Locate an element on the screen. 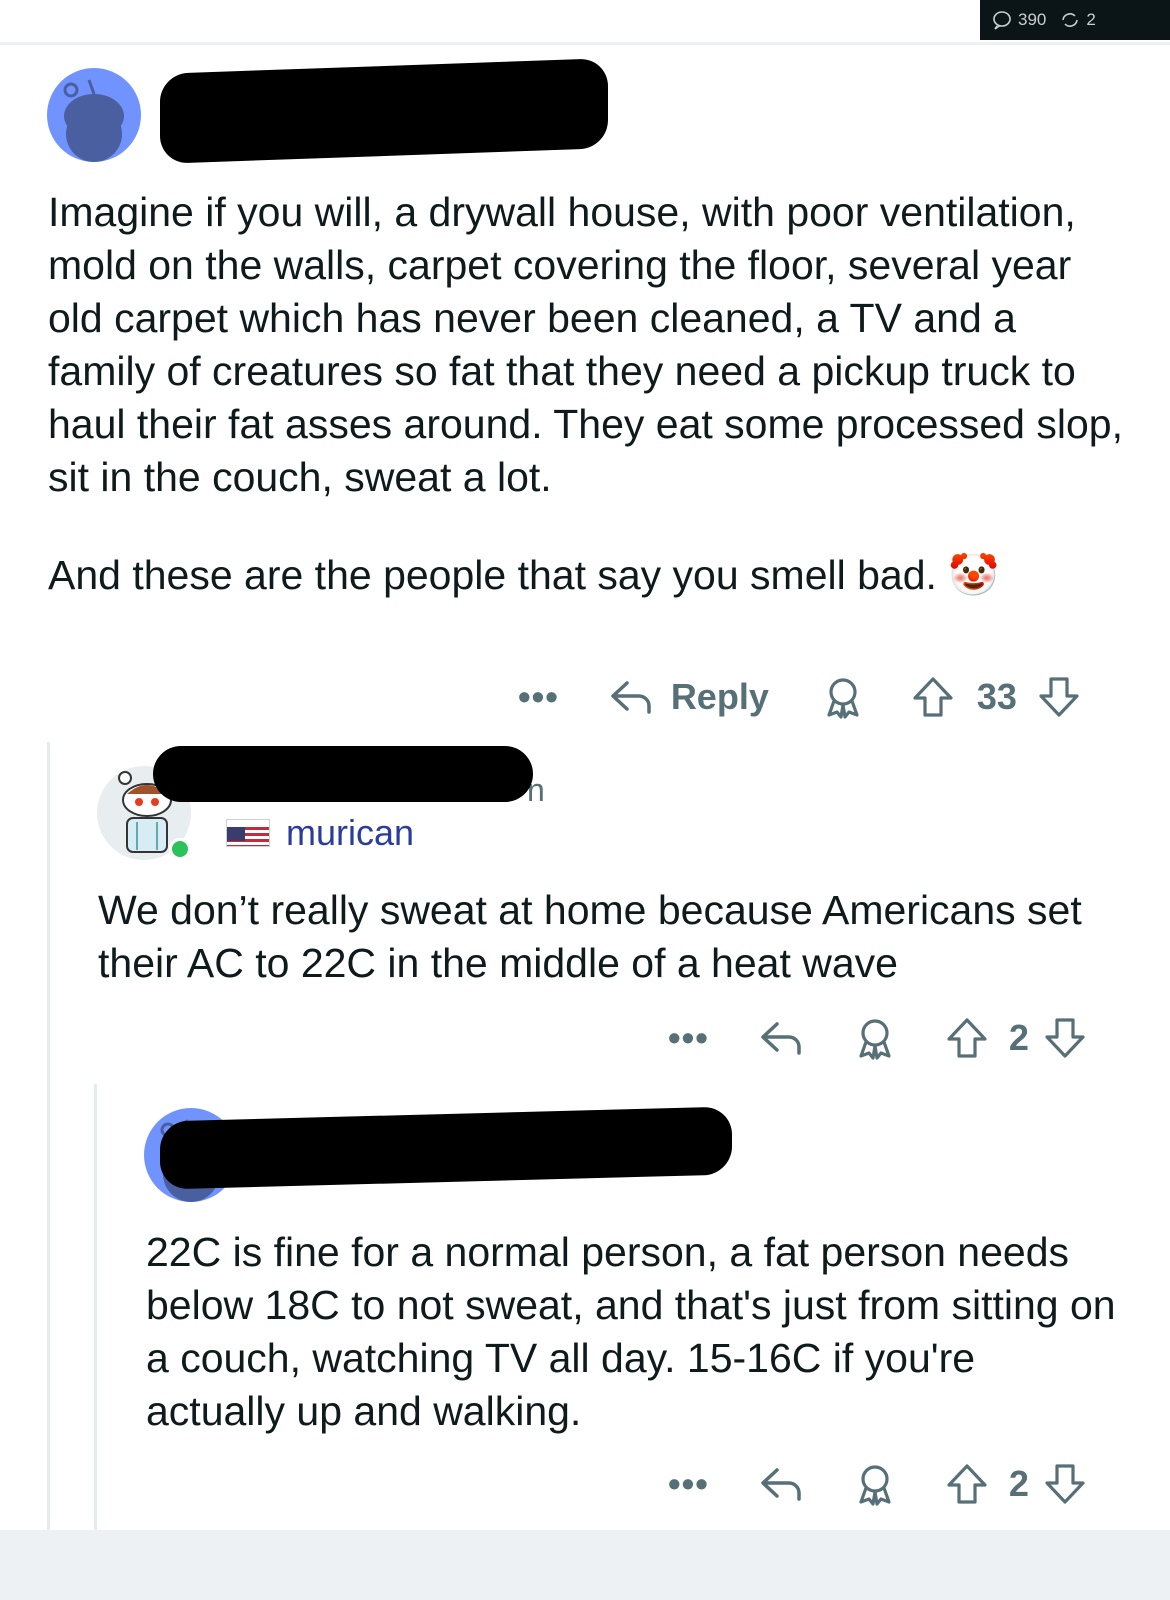 This screenshot has width=1170, height=1600. snoo-avatar-icon is located at coordinates (93, 120).